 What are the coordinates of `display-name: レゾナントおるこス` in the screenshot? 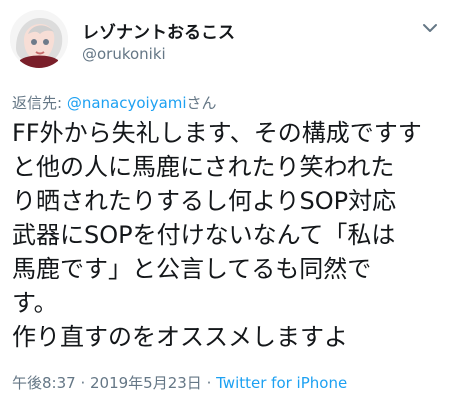 It's located at (158, 30).